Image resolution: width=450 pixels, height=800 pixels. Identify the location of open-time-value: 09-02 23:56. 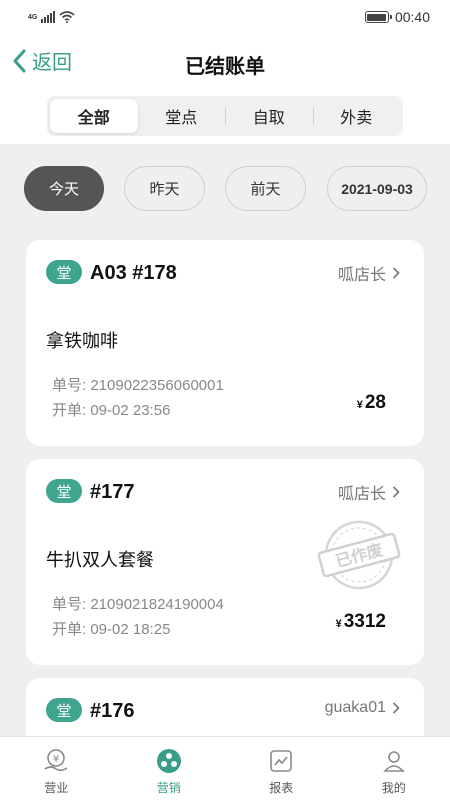
(130, 410).